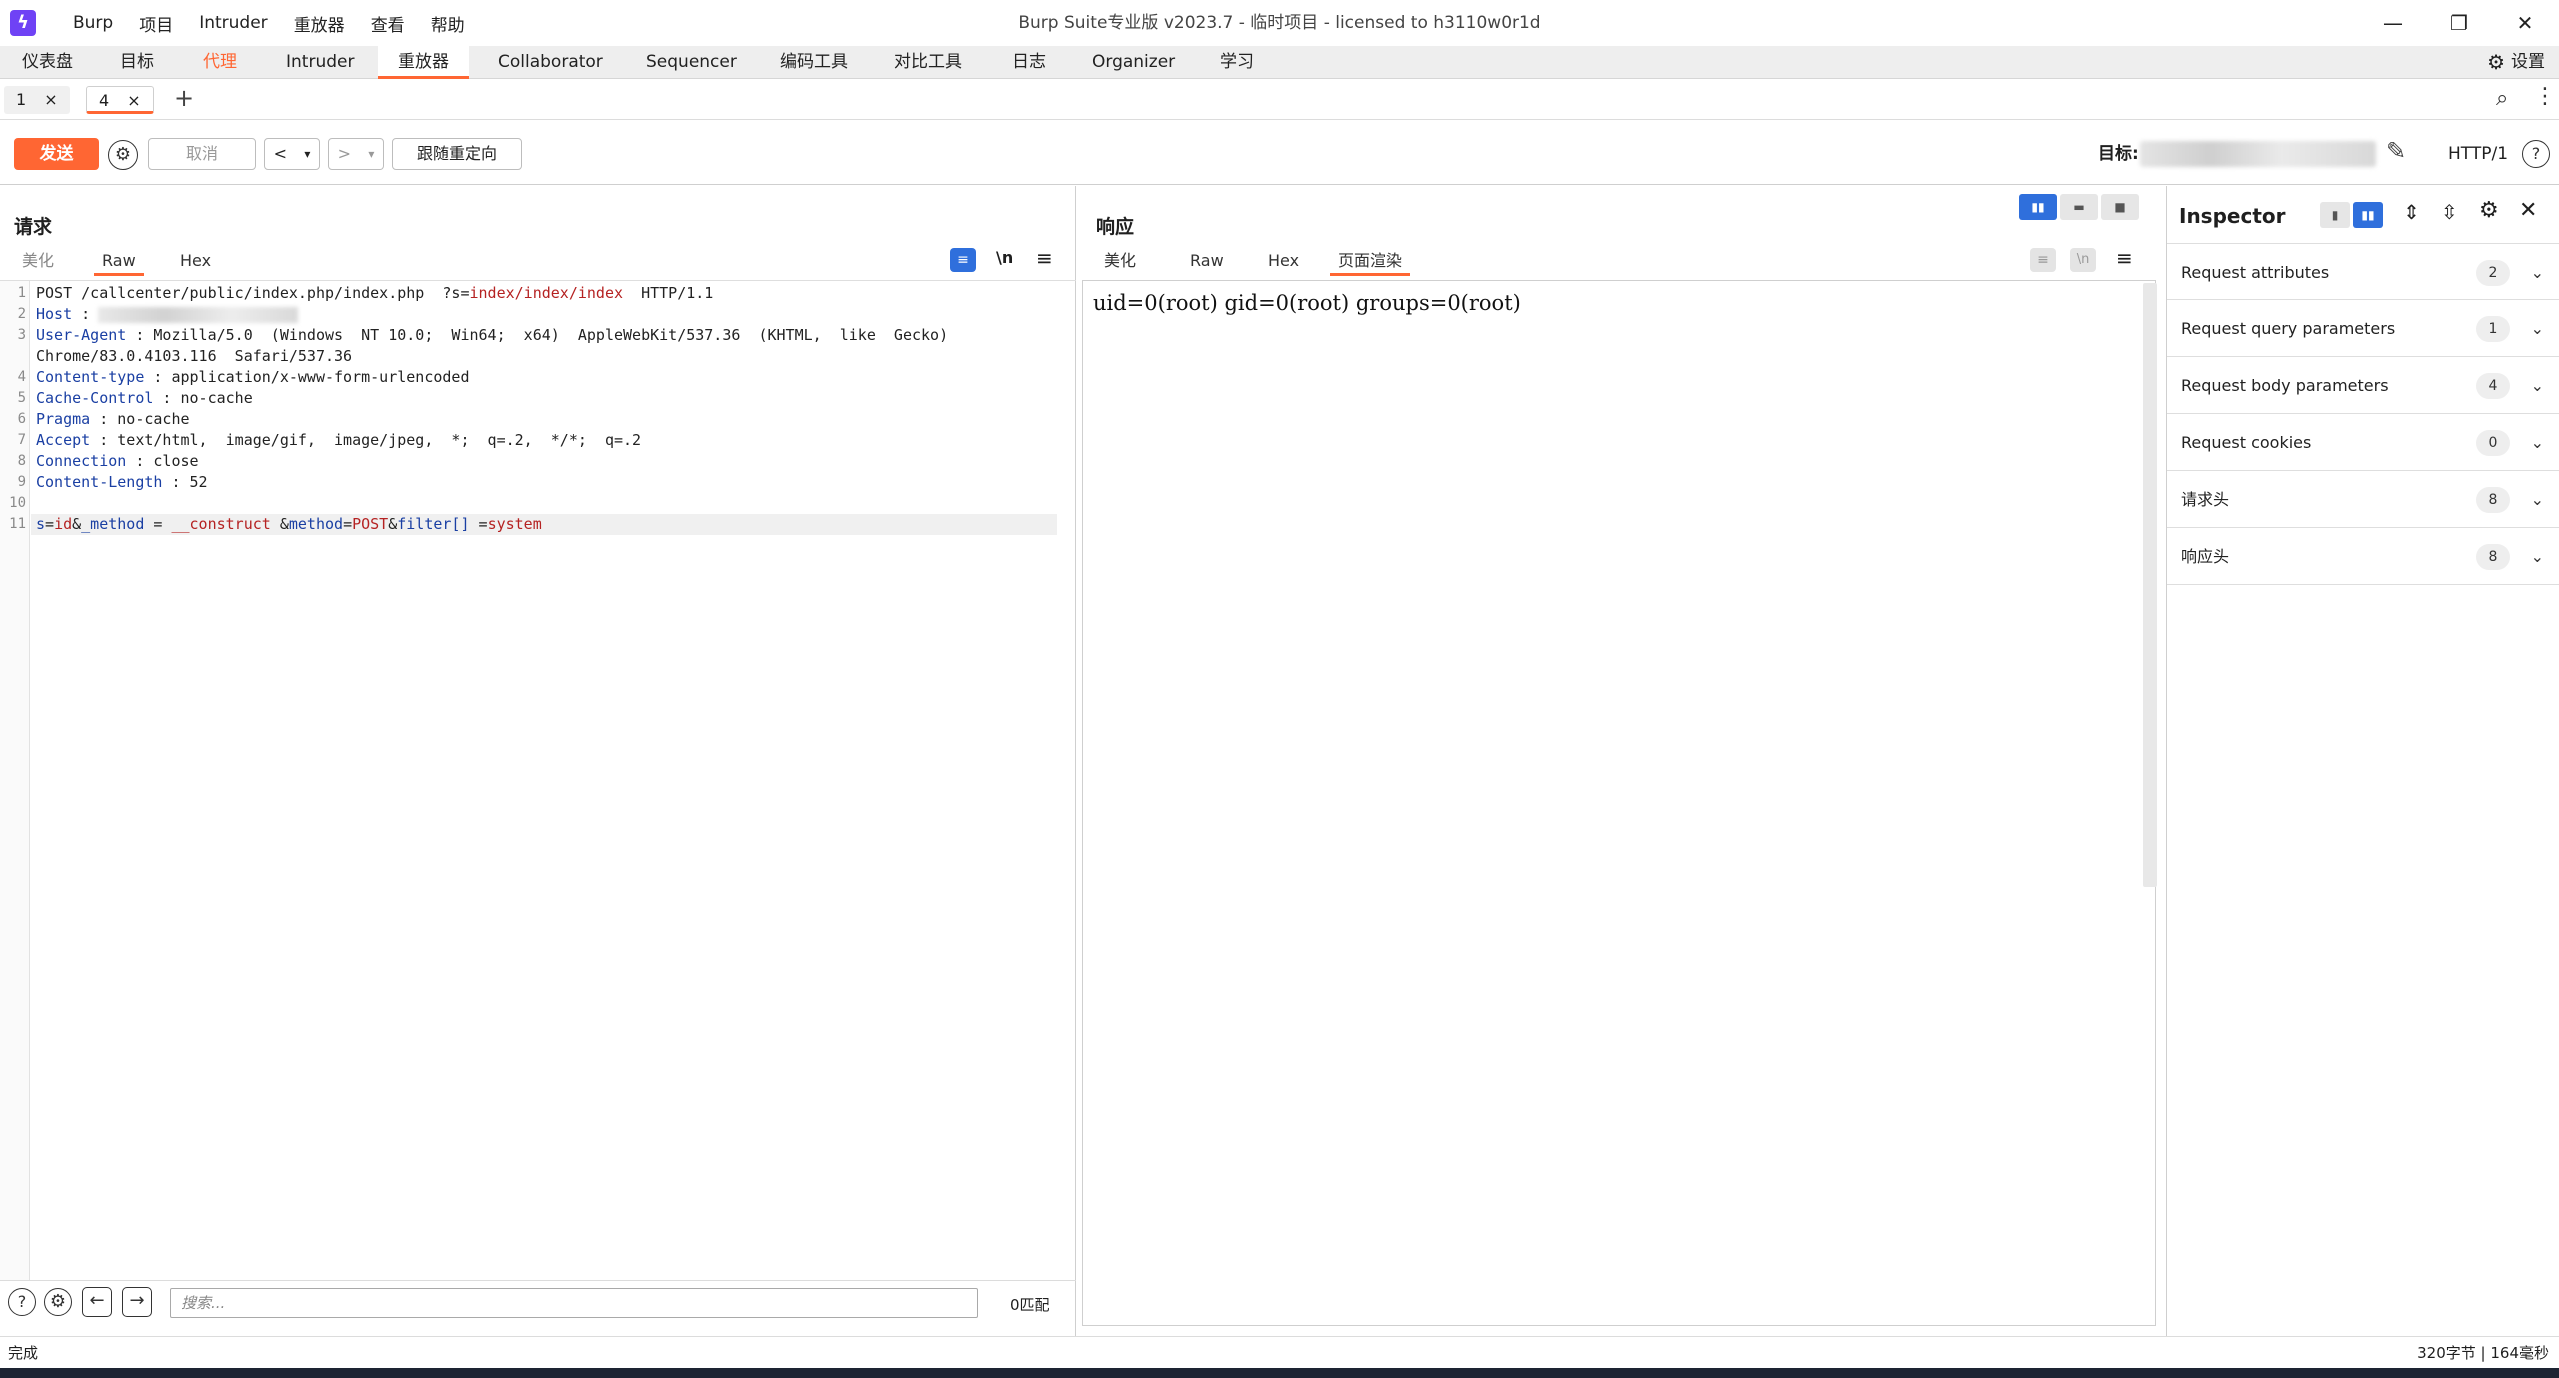 This screenshot has width=2559, height=1378. I want to click on vertical-layout-icon: ▬, so click(2079, 207).